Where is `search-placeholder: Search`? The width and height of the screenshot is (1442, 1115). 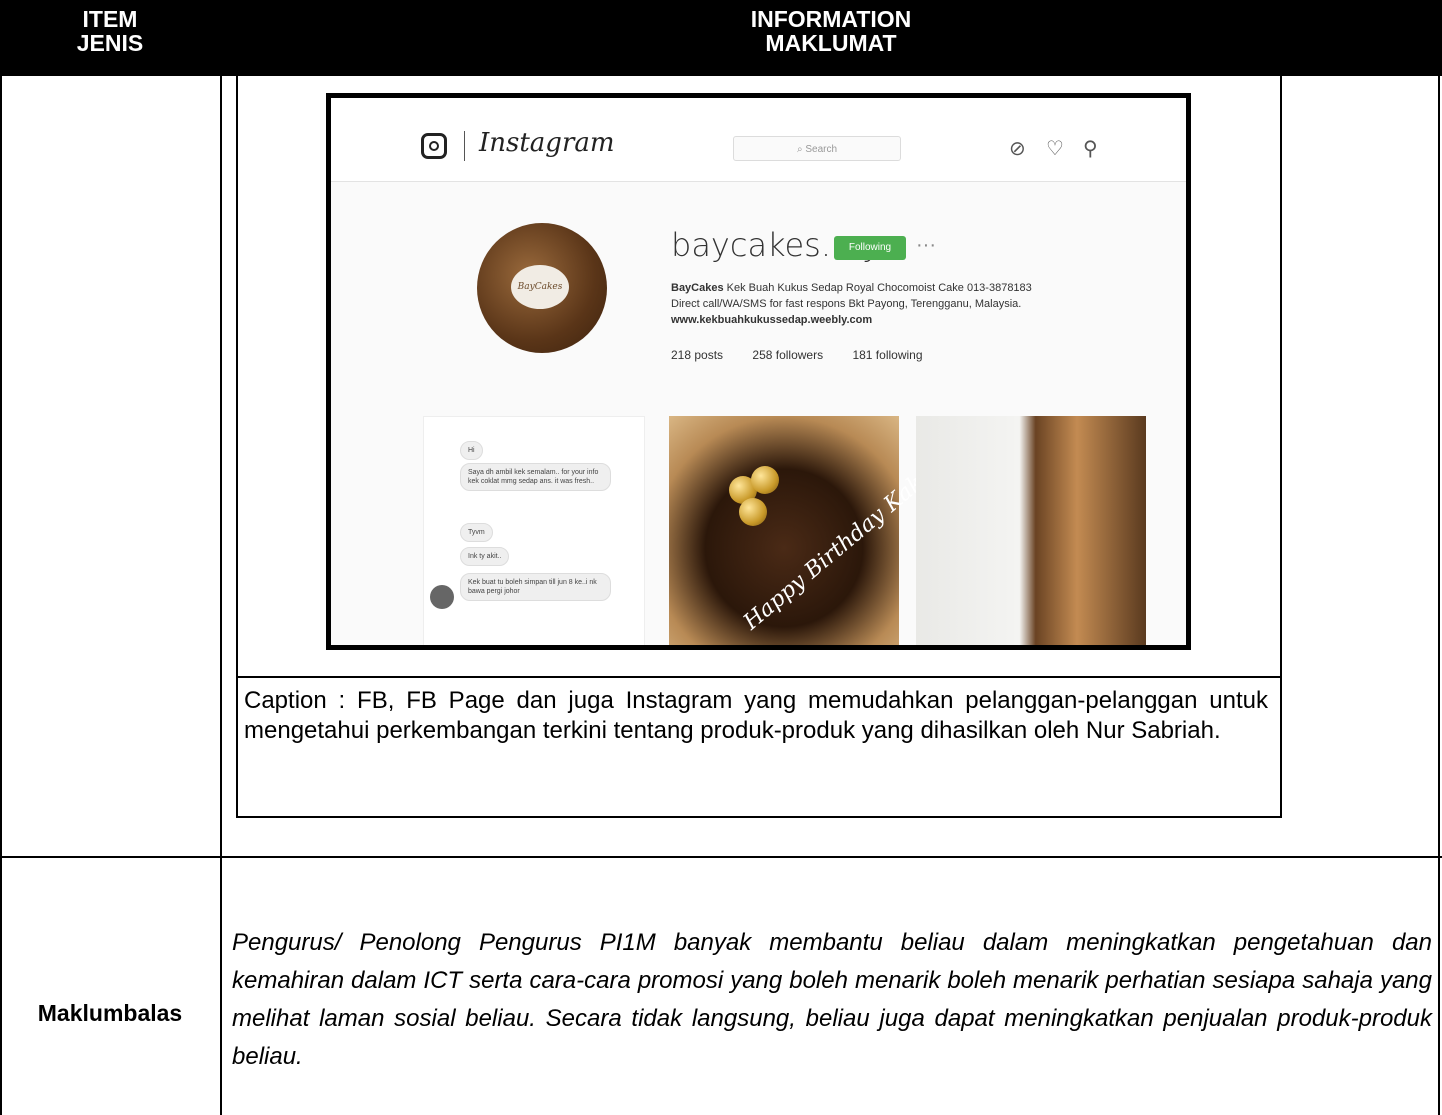 search-placeholder: Search is located at coordinates (821, 149).